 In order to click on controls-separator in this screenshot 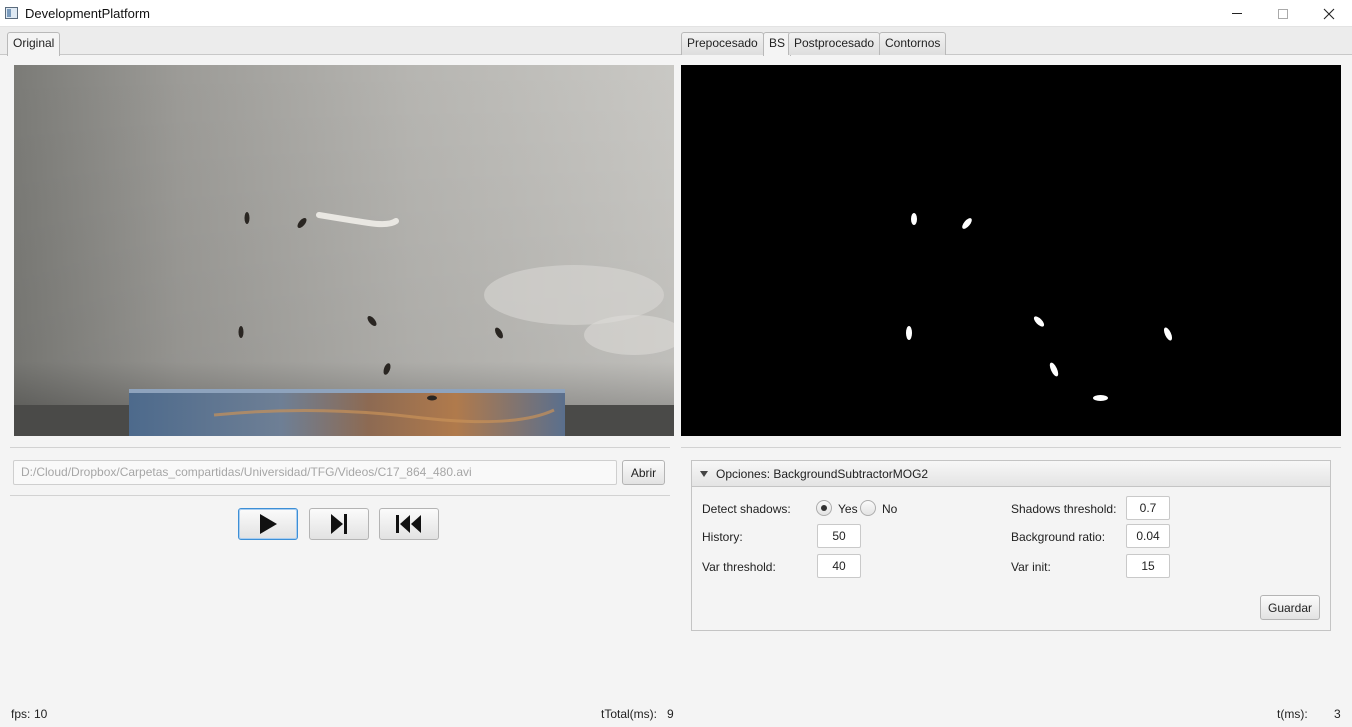, I will do `click(340, 495)`.